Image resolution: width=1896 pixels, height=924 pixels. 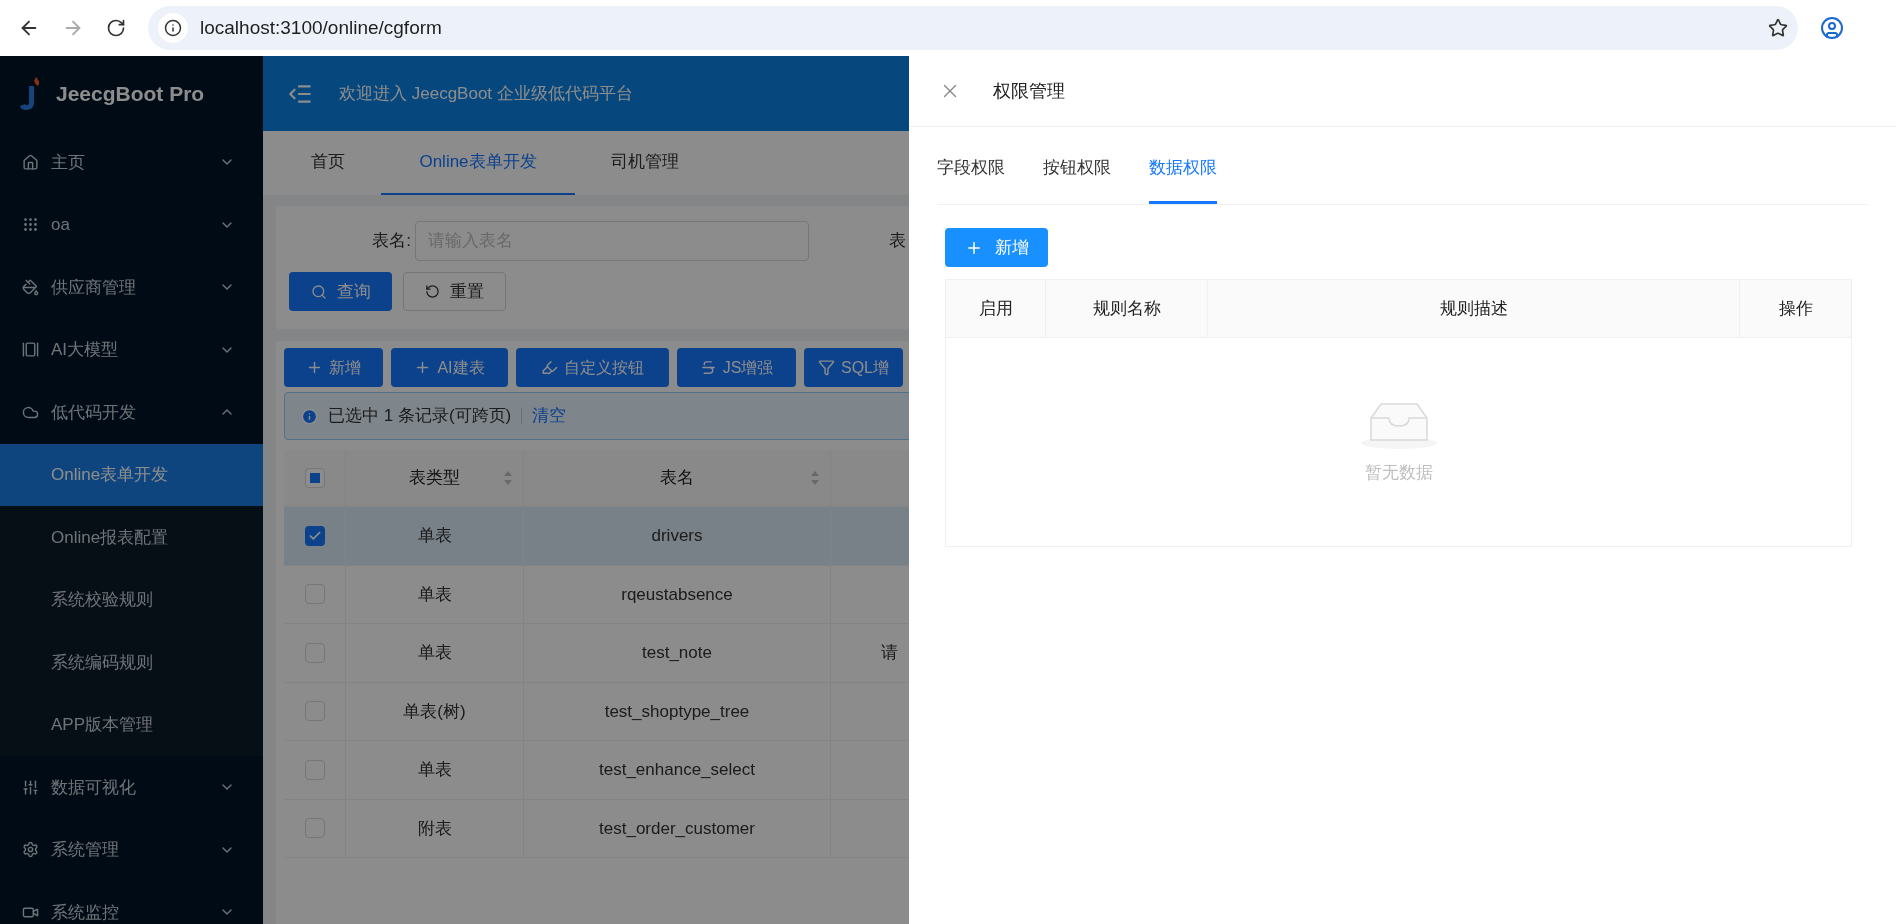 I want to click on address-bar: localhost:3100/online/cgform, so click(x=973, y=28).